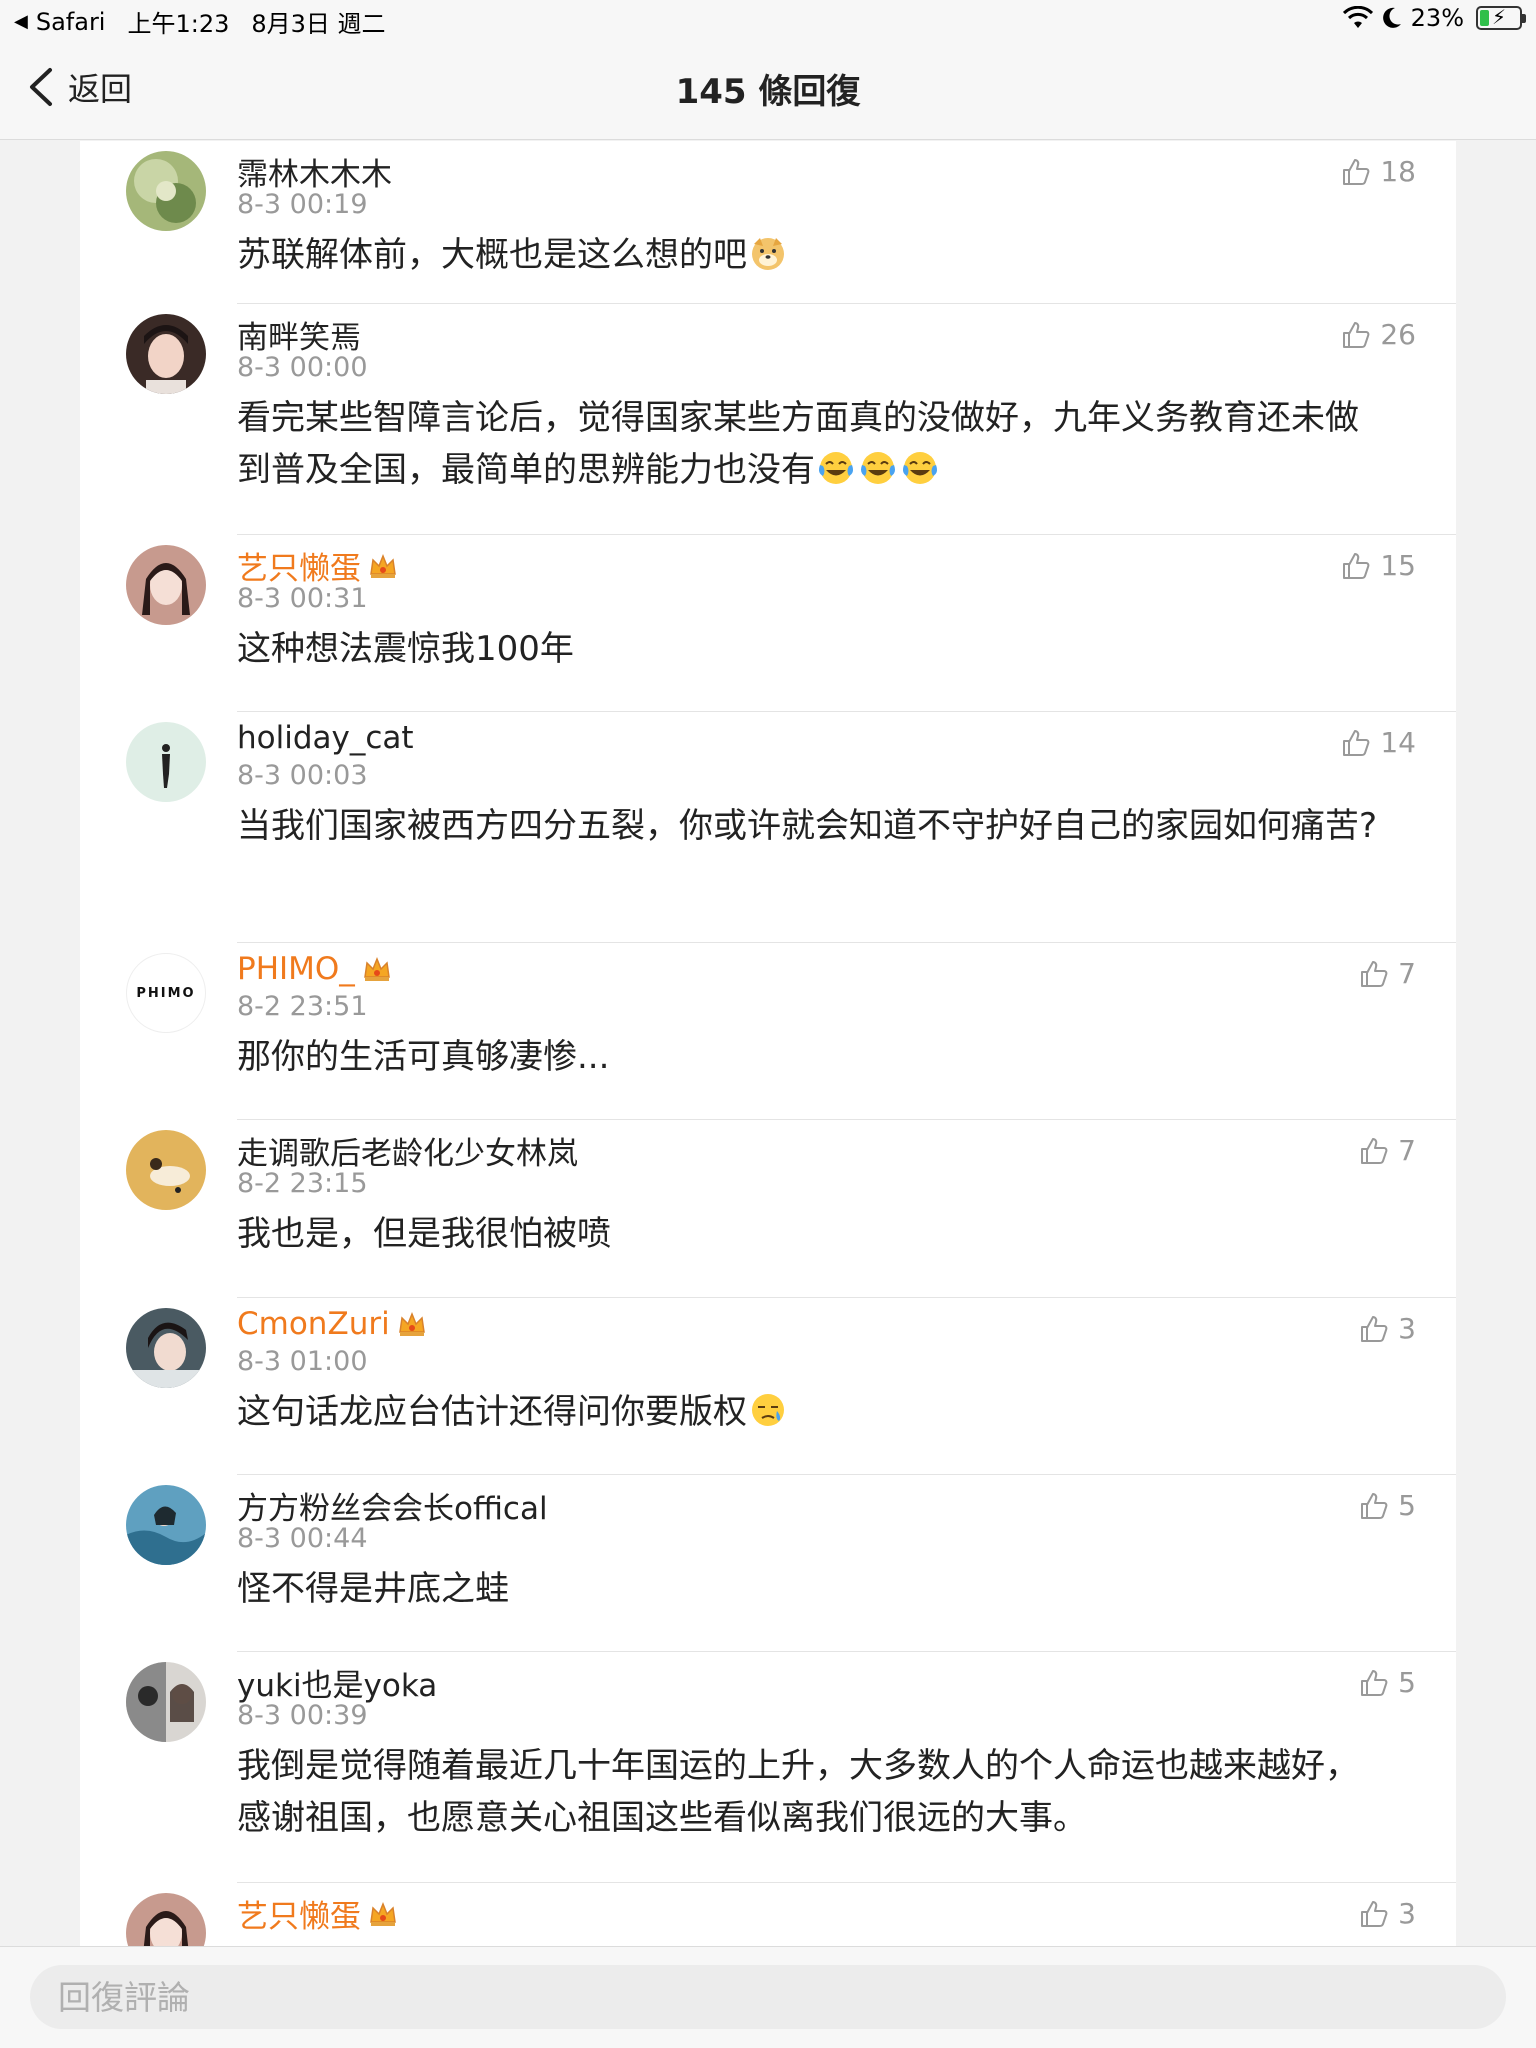  What do you see at coordinates (302, 367) in the screenshot?
I see `comment-time: 8-3 00:00` at bounding box center [302, 367].